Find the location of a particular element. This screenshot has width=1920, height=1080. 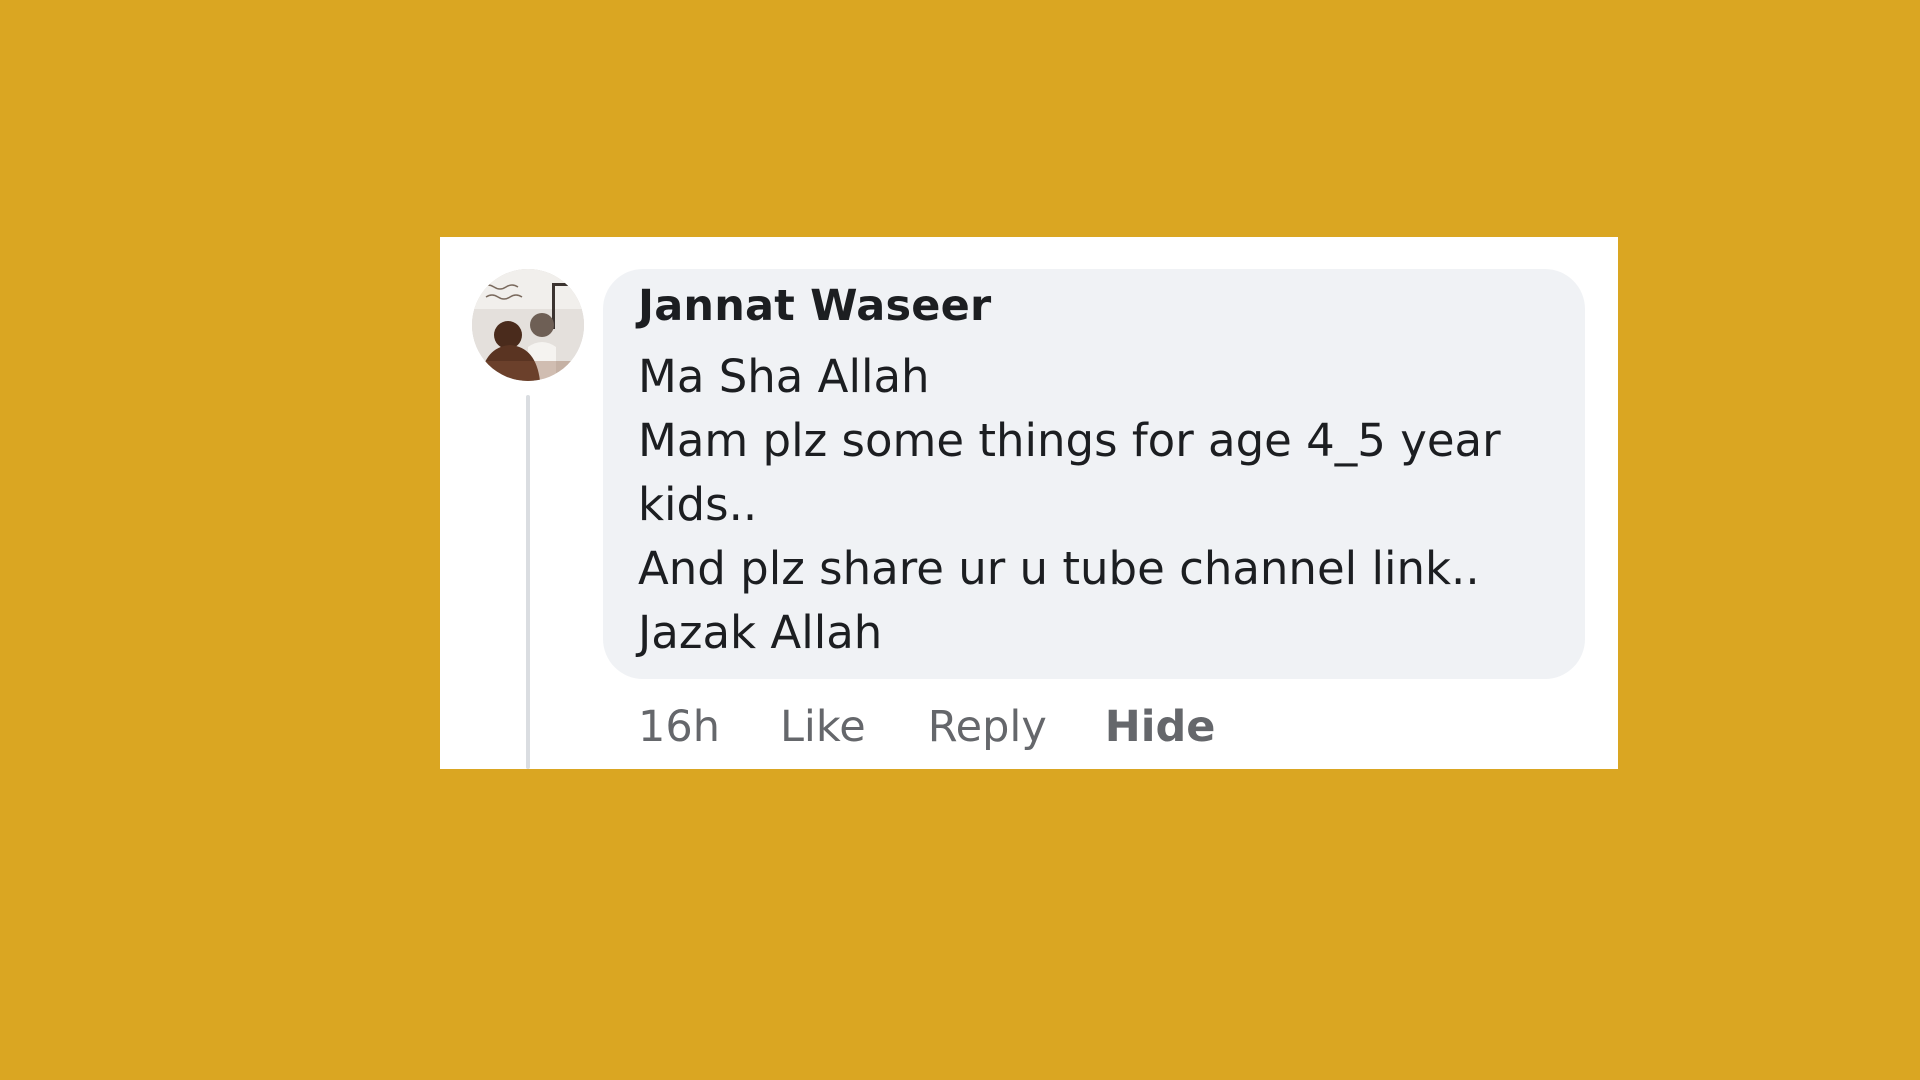

avatar-photo is located at coordinates (528, 325).